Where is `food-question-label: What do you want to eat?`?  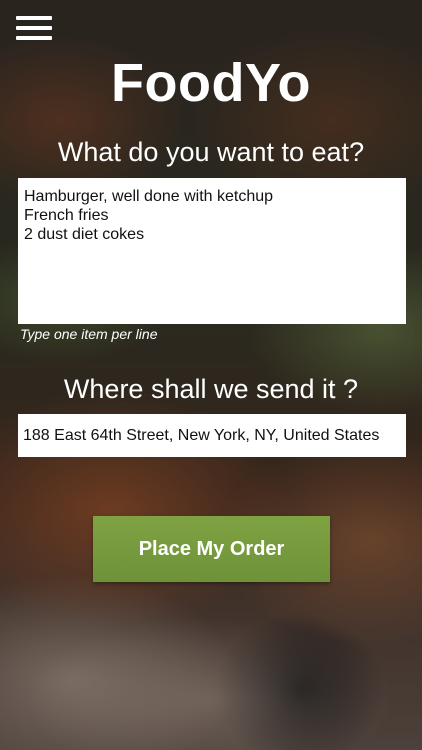 food-question-label: What do you want to eat? is located at coordinates (211, 152).